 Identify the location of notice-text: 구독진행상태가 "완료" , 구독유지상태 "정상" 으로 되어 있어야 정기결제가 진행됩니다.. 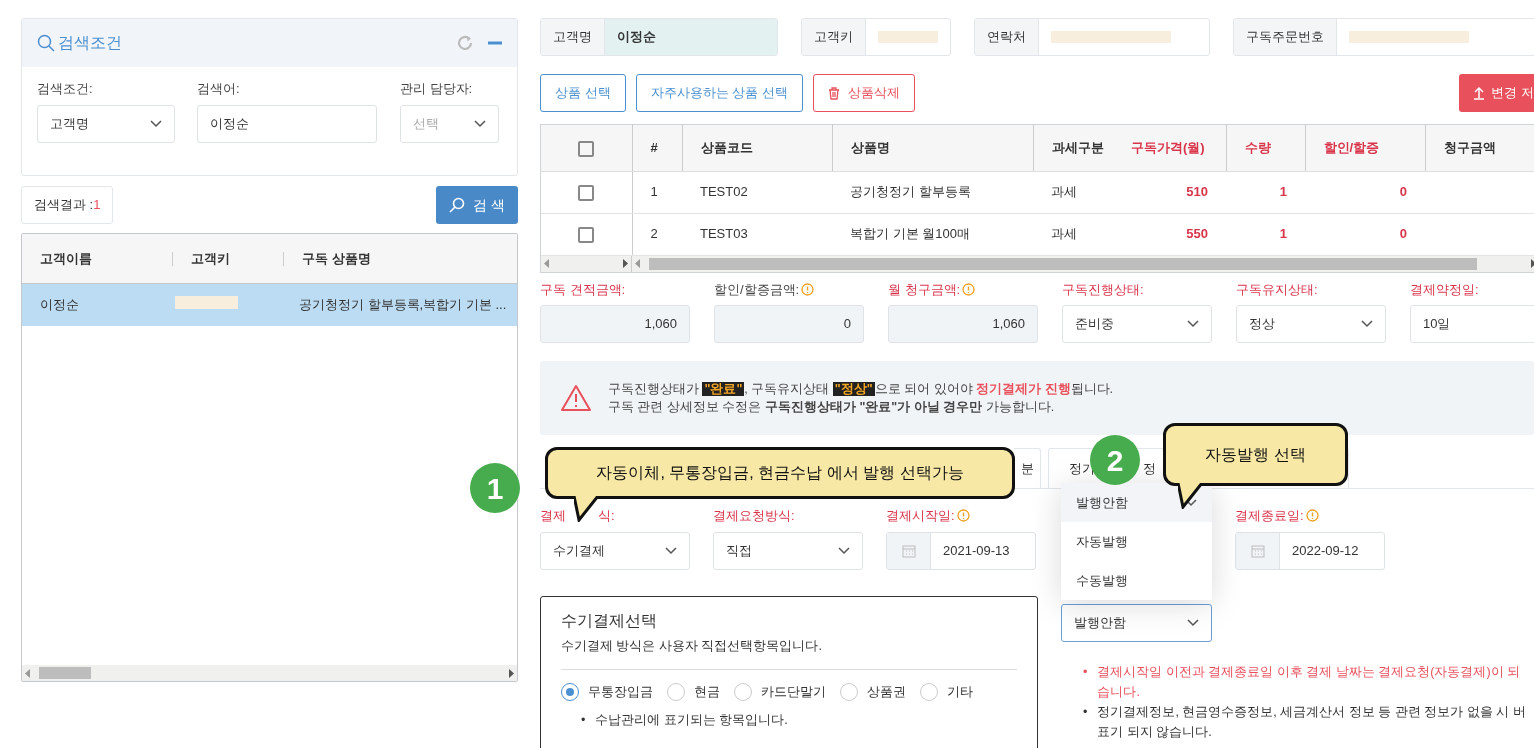
(860, 389).